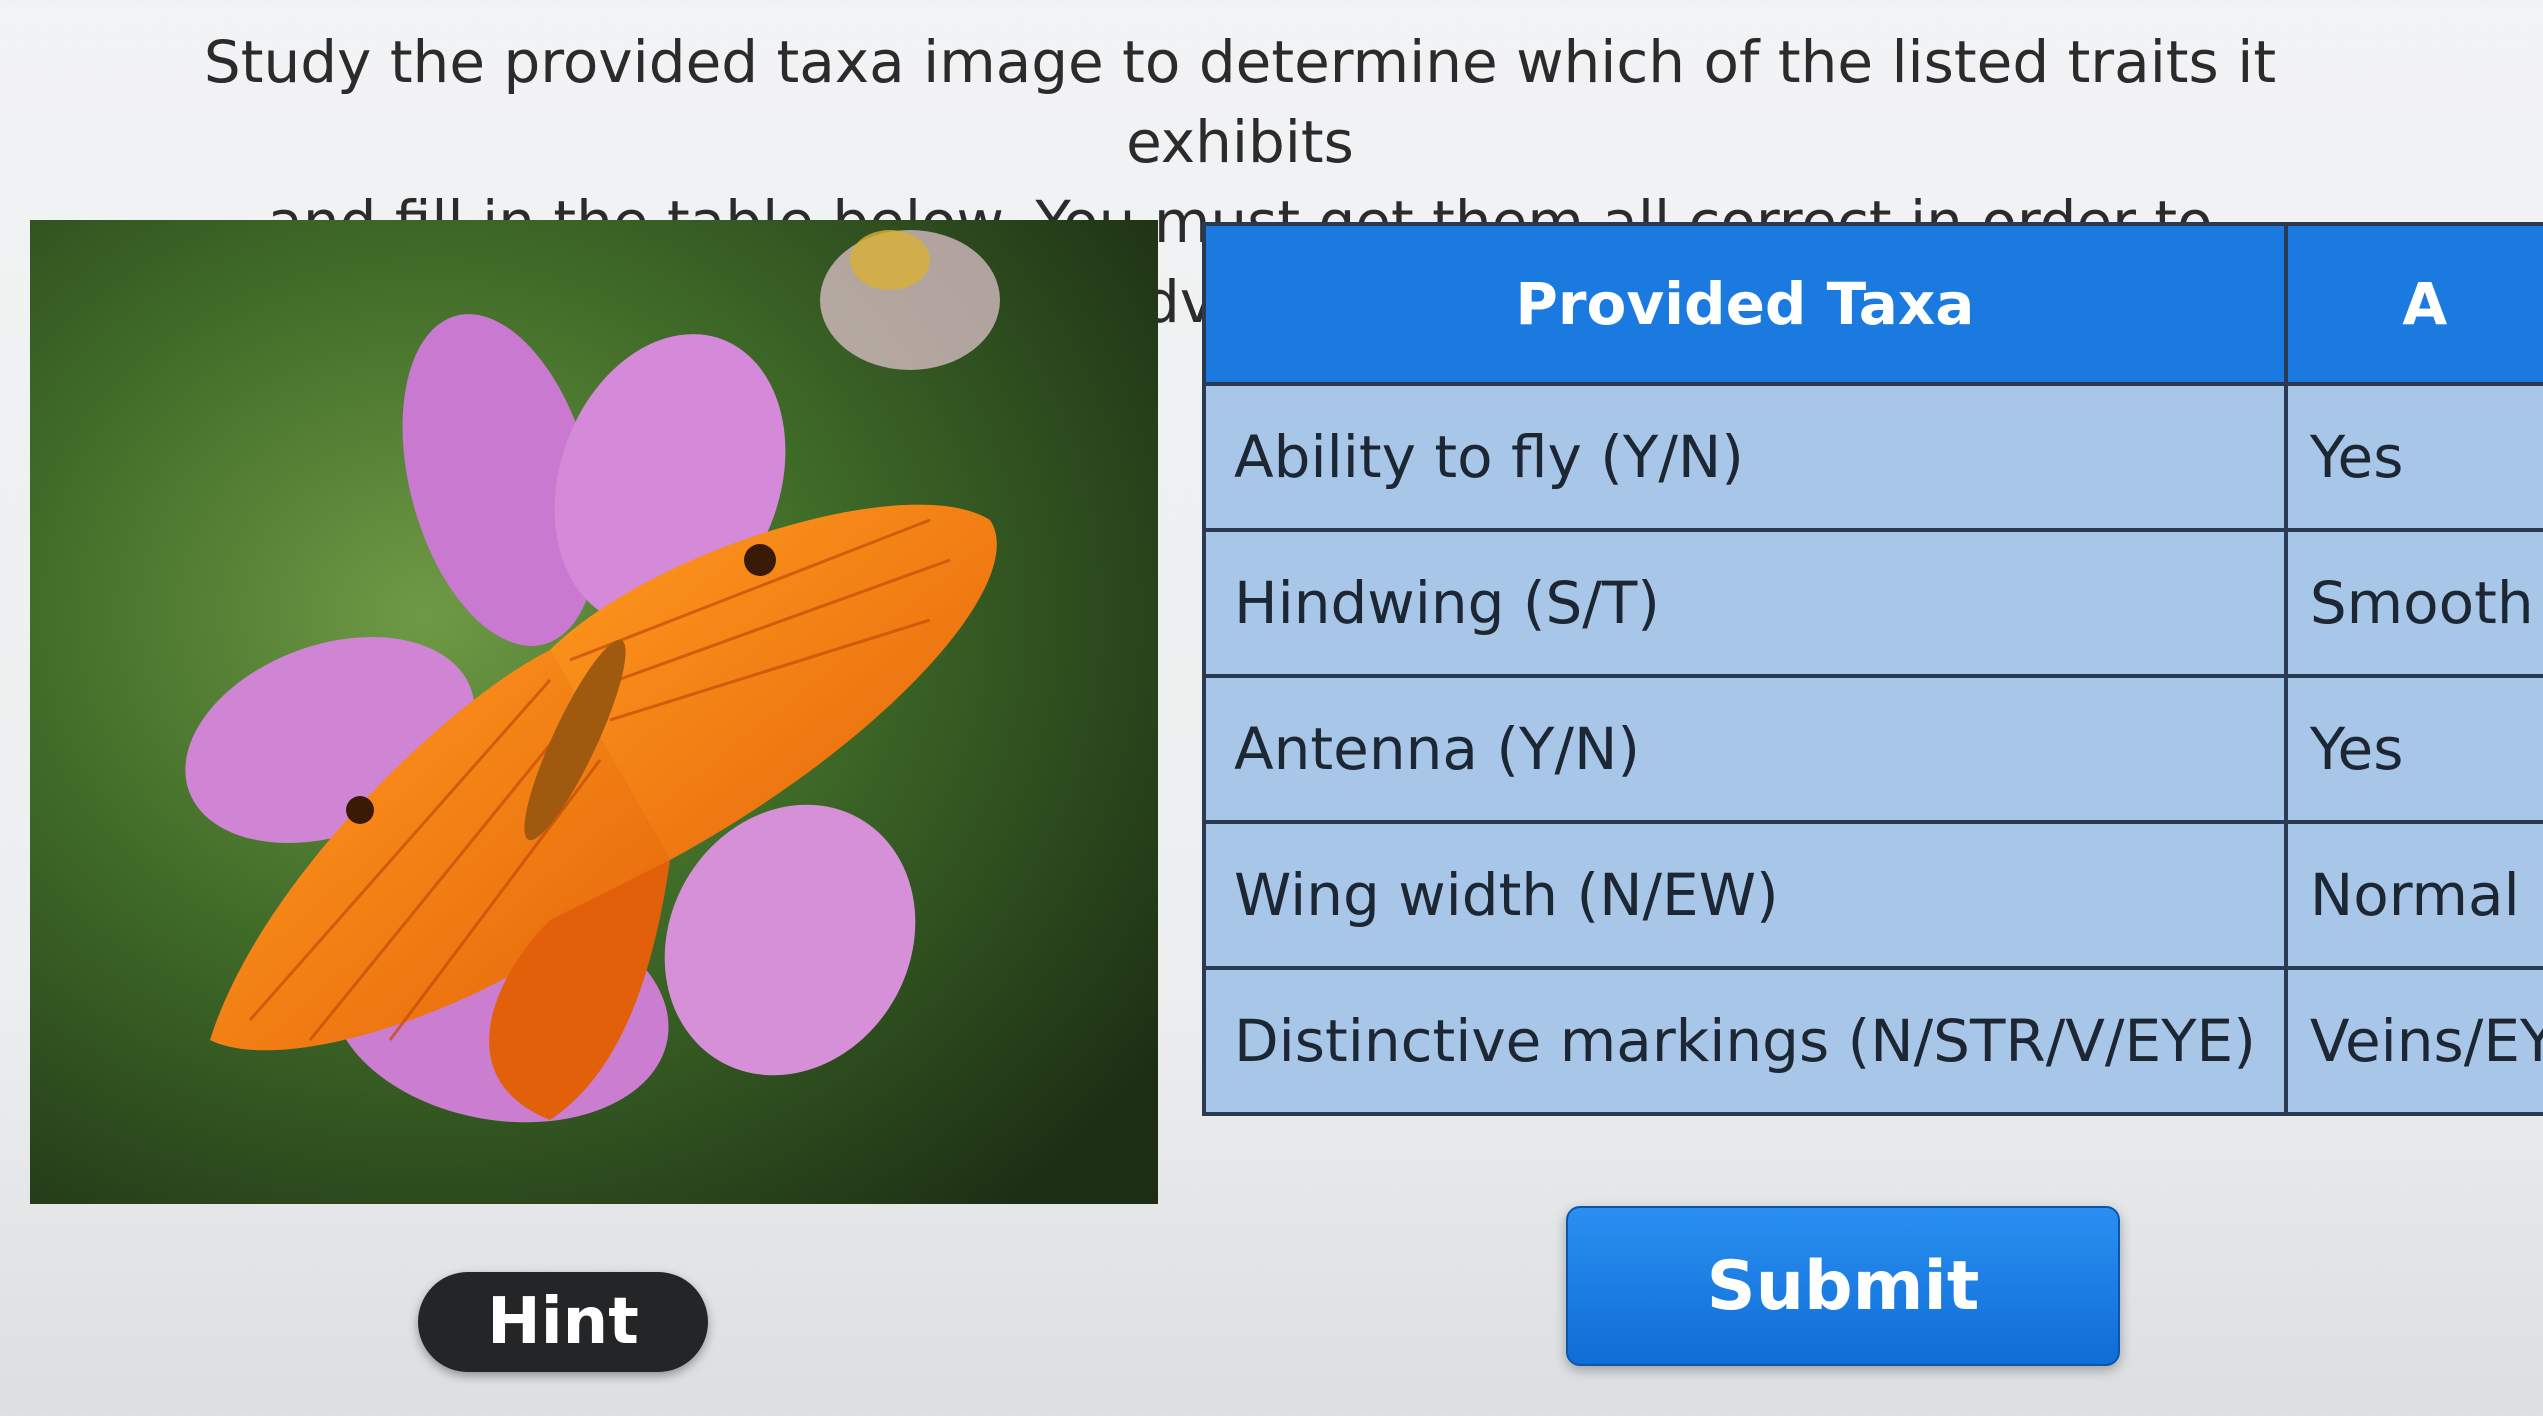  What do you see at coordinates (1745, 457) in the screenshot?
I see `trait-label: Ability to fly (Y/N)` at bounding box center [1745, 457].